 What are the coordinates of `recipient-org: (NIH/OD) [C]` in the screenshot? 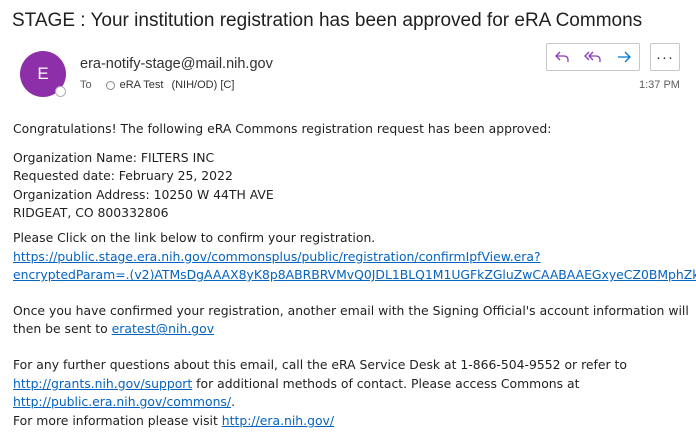 It's located at (203, 85).